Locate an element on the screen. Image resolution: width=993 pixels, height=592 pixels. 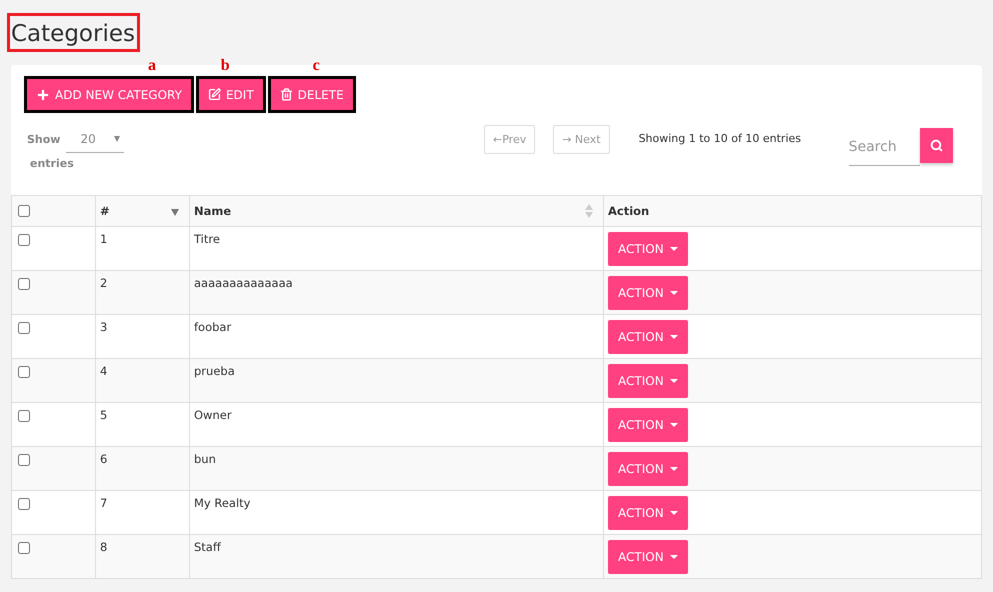
table-cell: Staff is located at coordinates (207, 547).